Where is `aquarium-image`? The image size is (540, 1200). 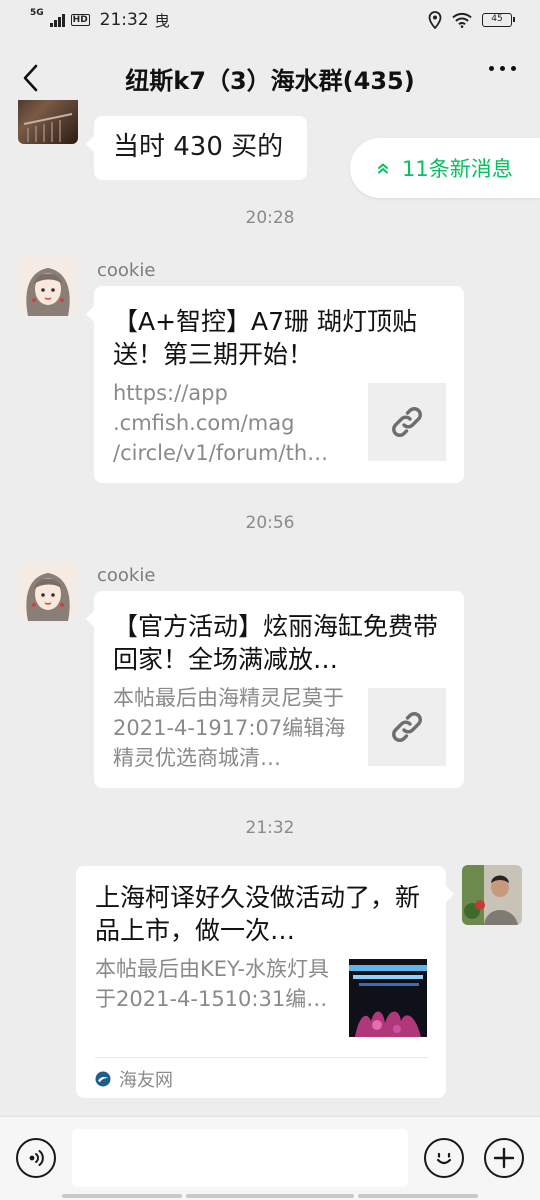 aquarium-image is located at coordinates (388, 998).